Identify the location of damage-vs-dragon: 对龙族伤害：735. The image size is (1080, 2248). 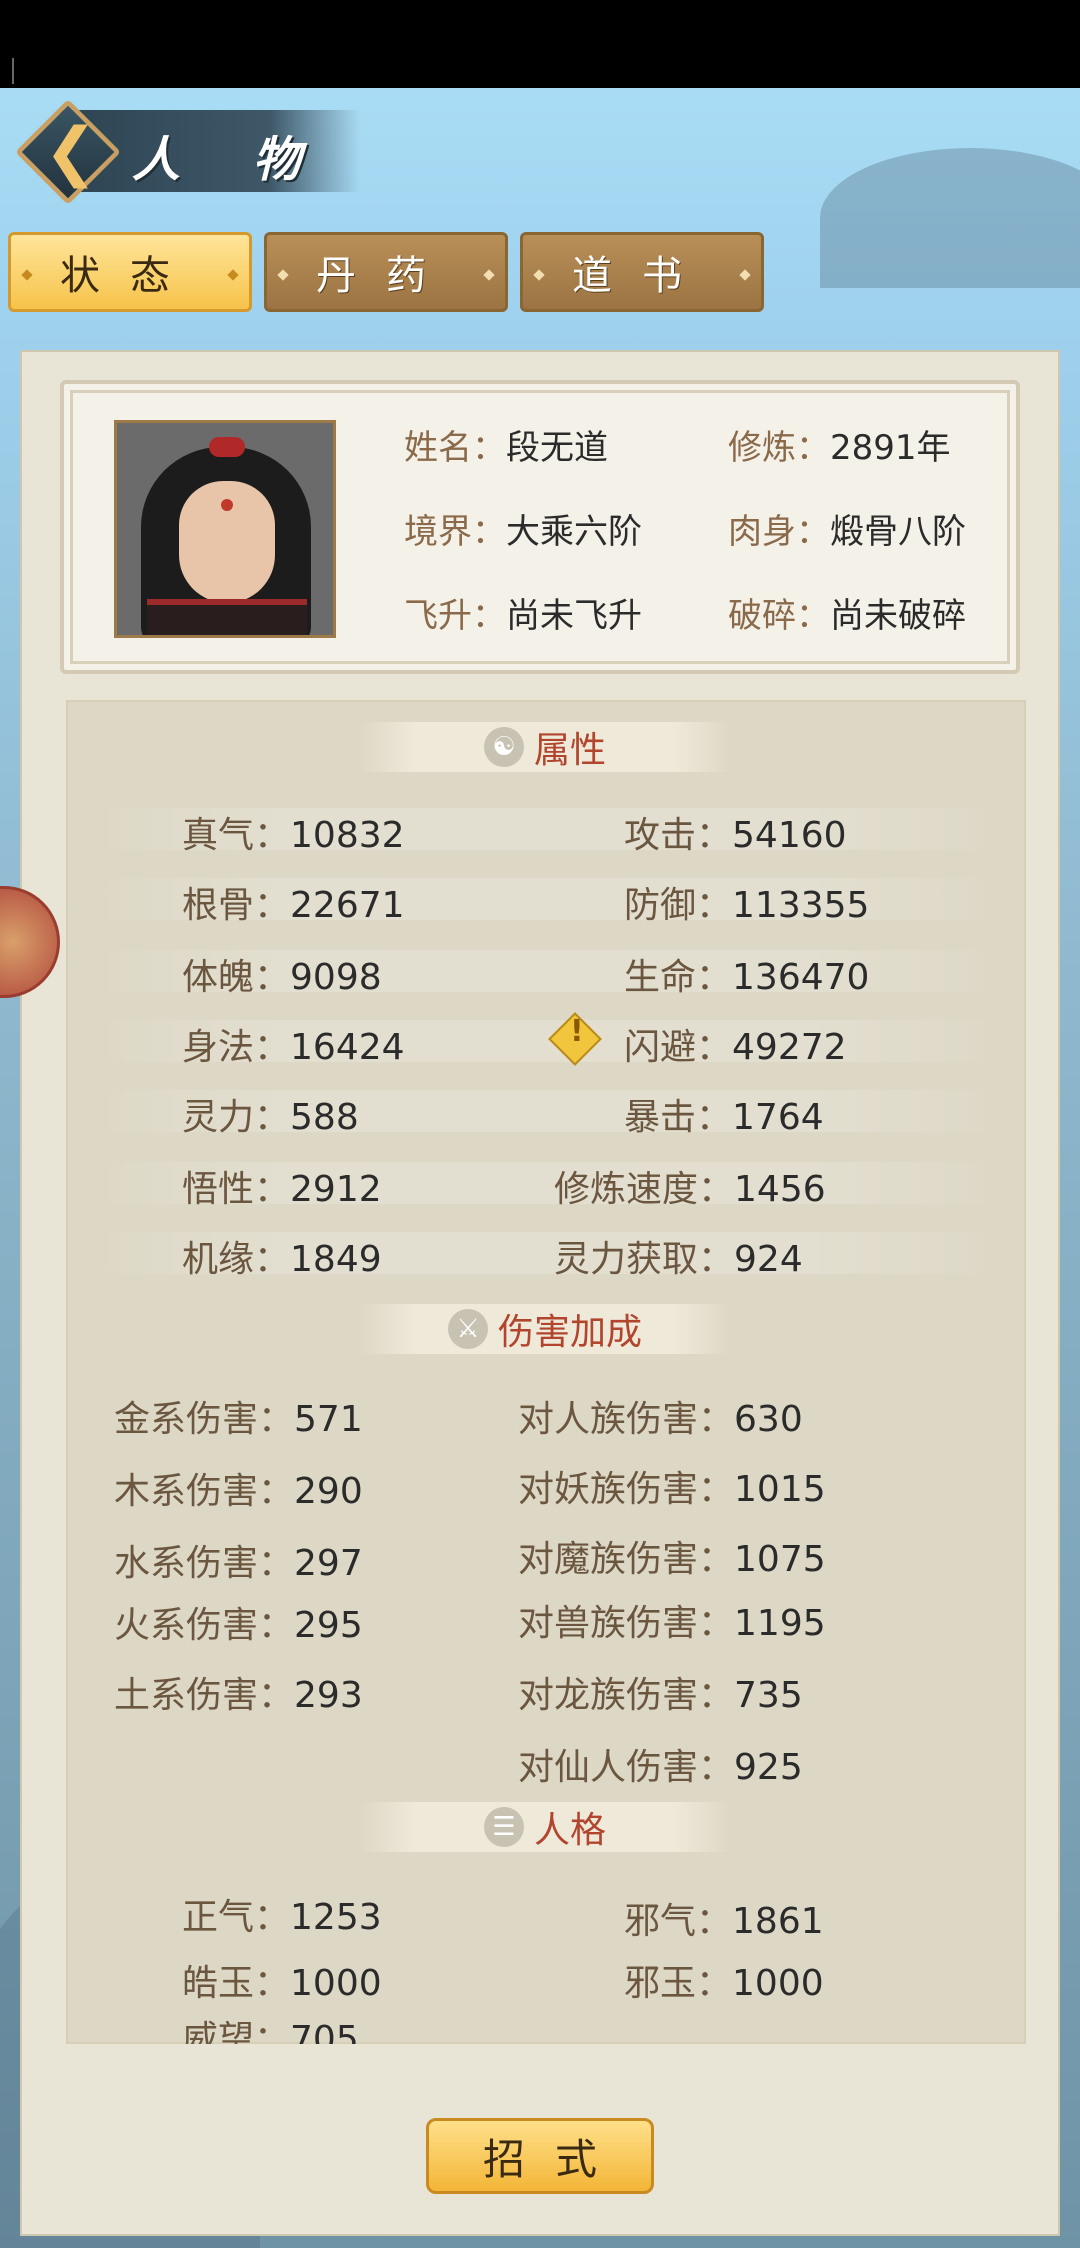
(660, 1692).